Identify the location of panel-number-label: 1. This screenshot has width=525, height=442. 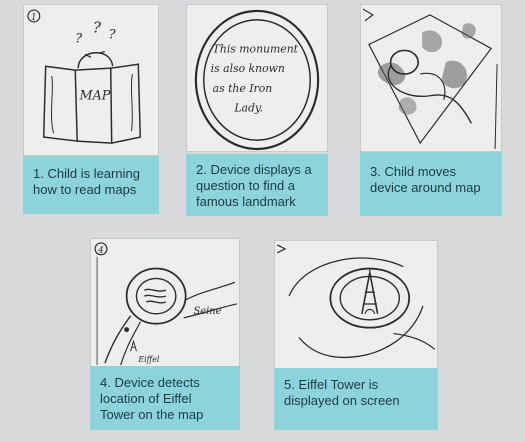
(34, 18).